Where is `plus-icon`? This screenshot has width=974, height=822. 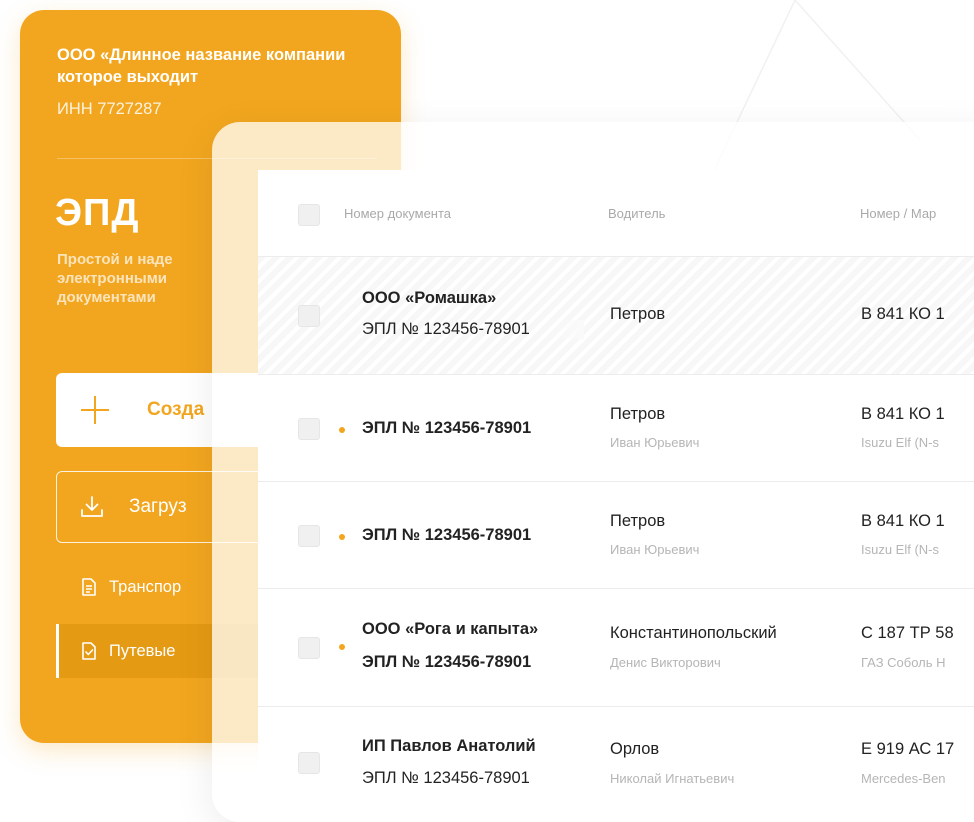
plus-icon is located at coordinates (95, 410).